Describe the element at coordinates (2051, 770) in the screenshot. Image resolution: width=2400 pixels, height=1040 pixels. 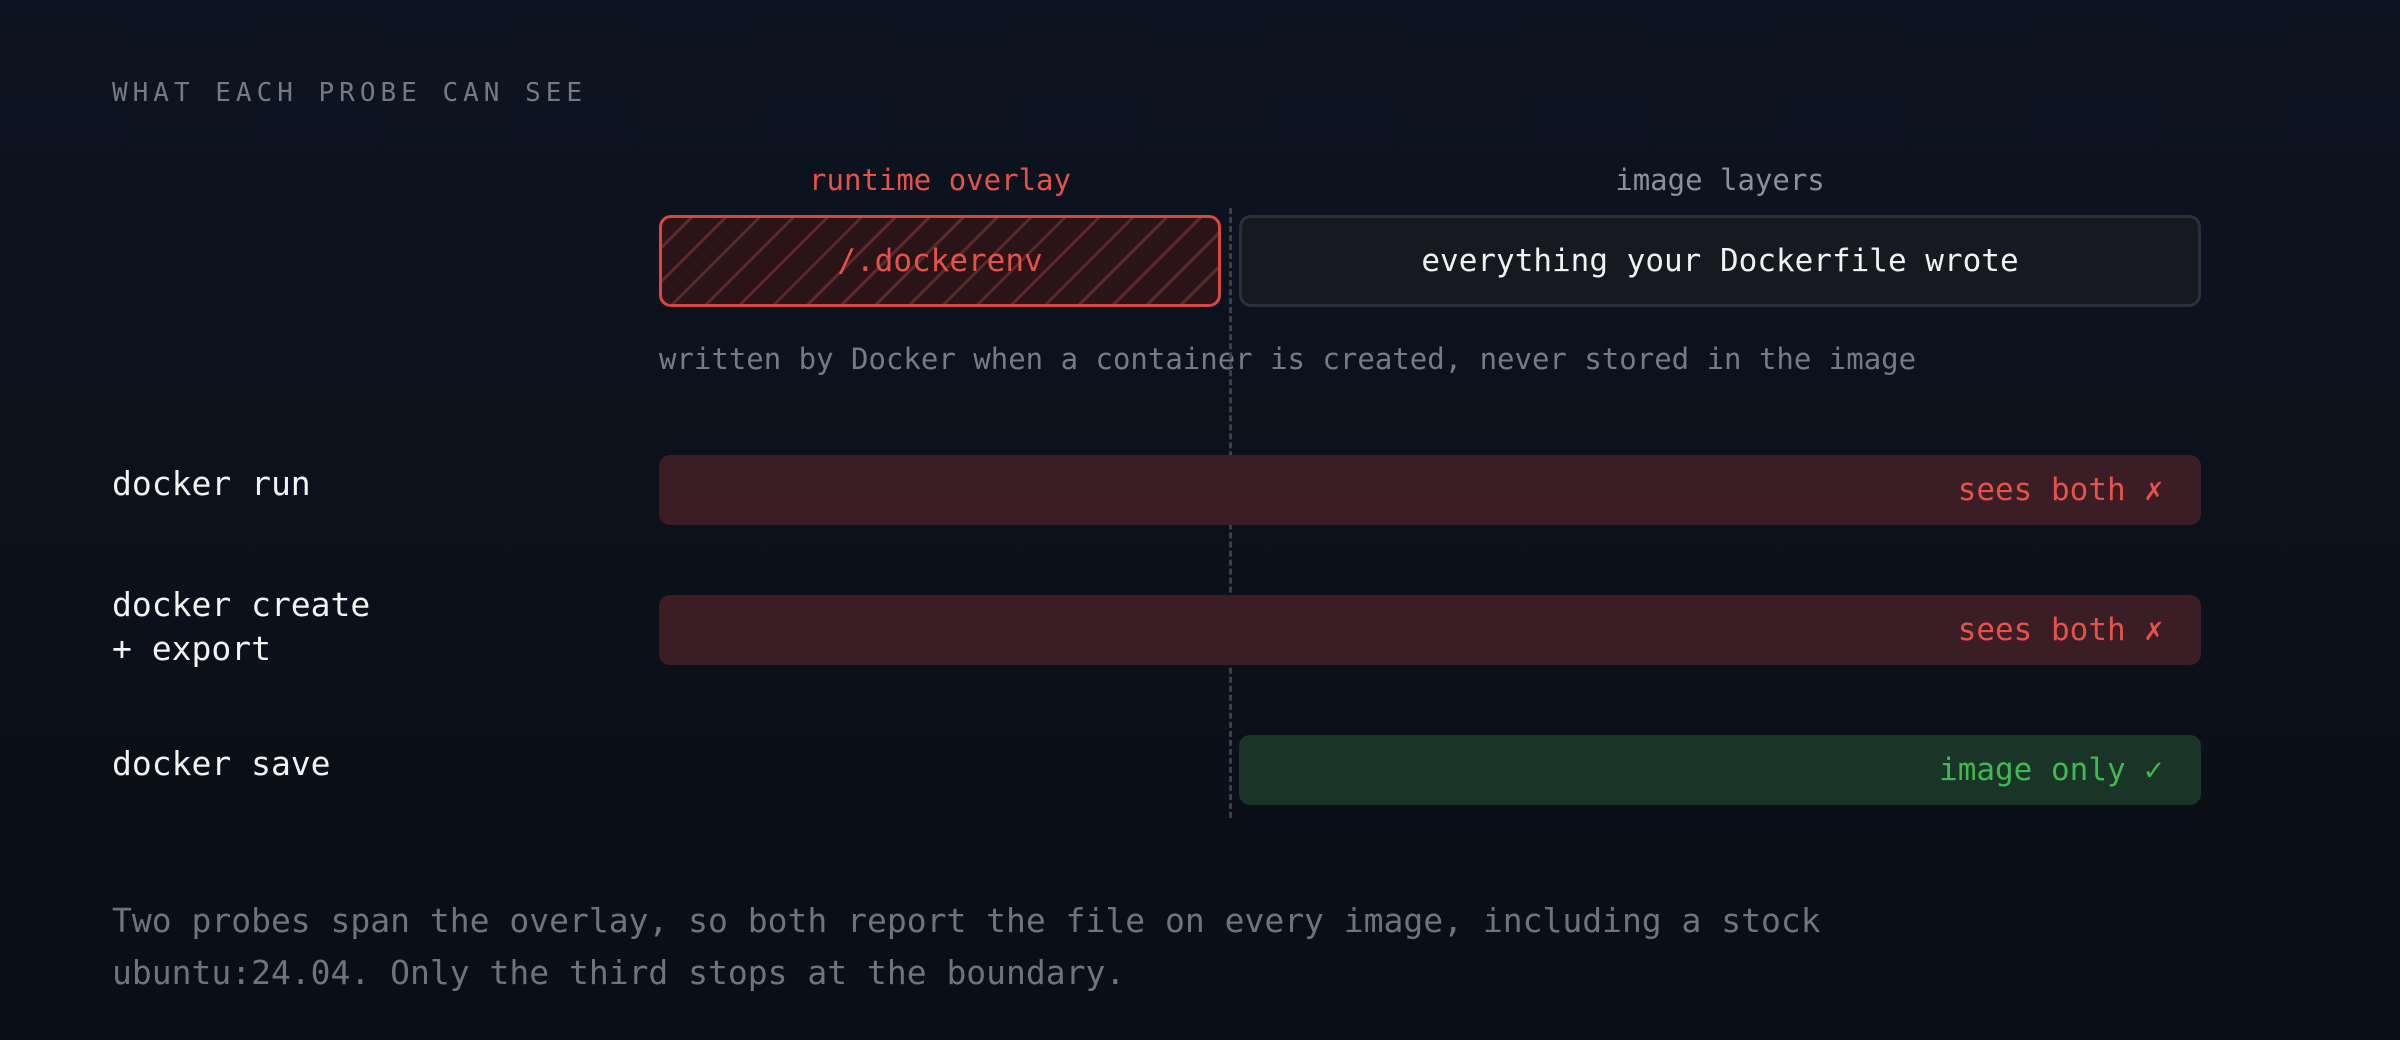
I see `probe-result: image only ✓` at that location.